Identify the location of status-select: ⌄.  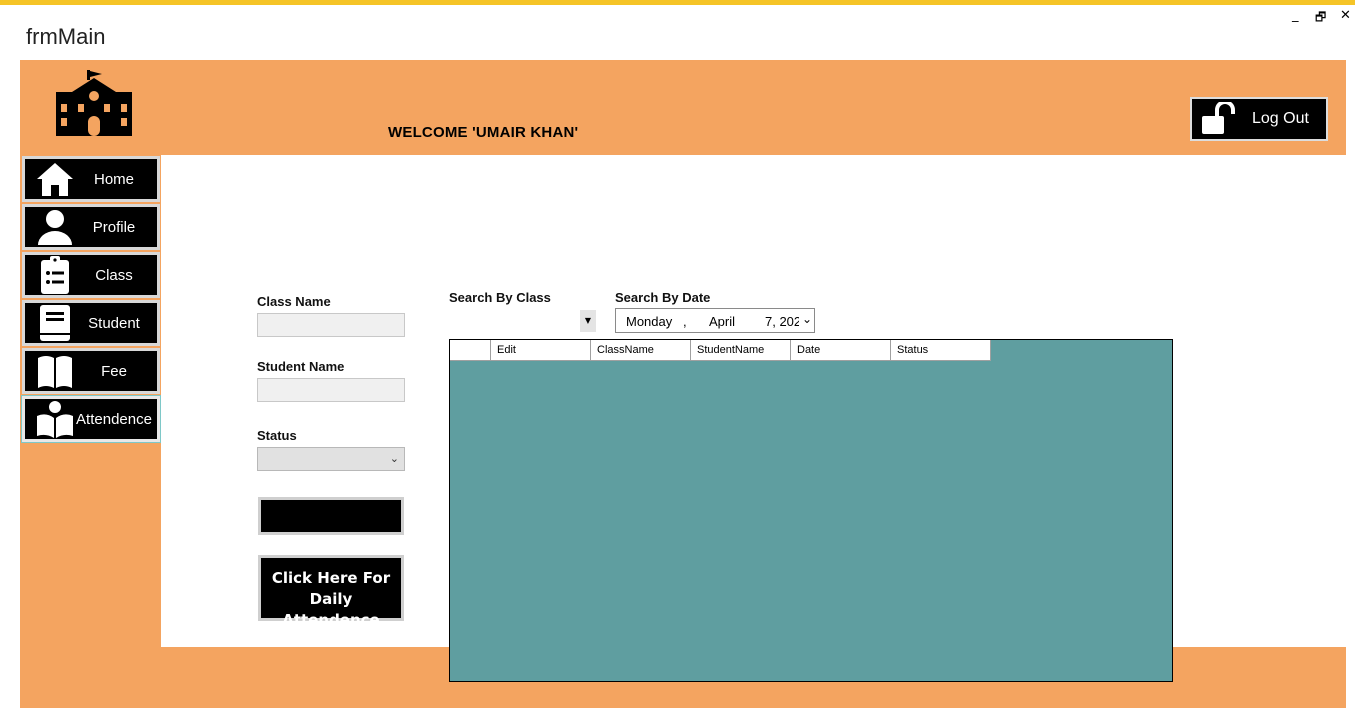
(331, 459).